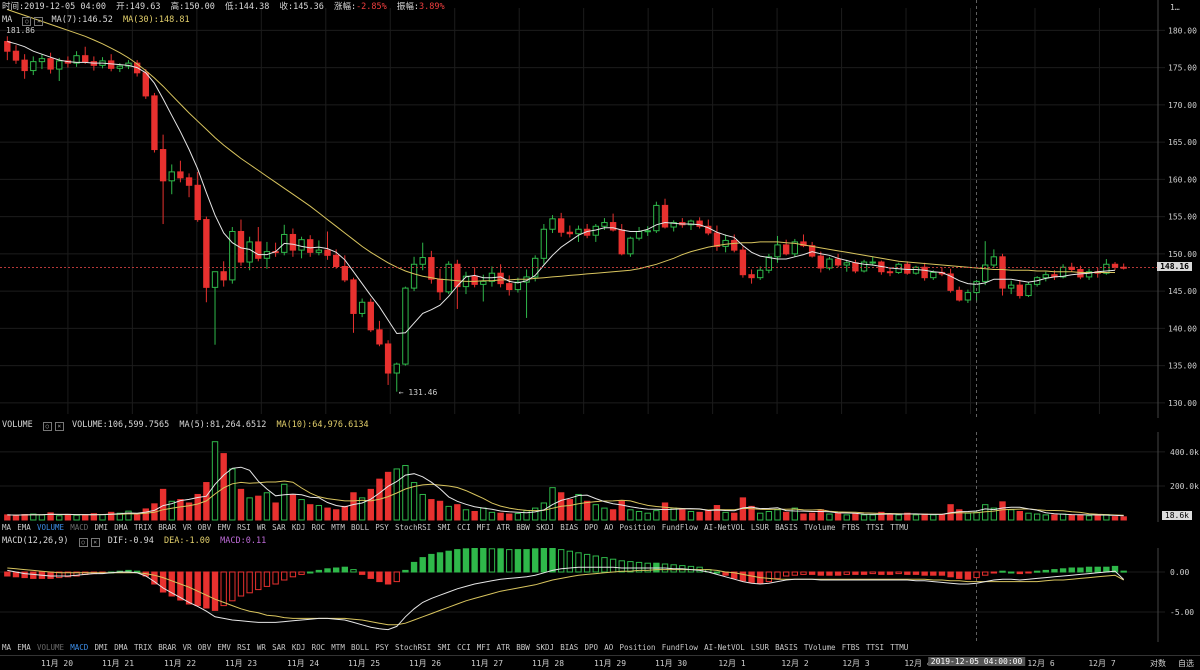 The width and height of the screenshot is (1200, 670). What do you see at coordinates (600, 477) in the screenshot?
I see `volume-chart: 400.0k 200.0k` at bounding box center [600, 477].